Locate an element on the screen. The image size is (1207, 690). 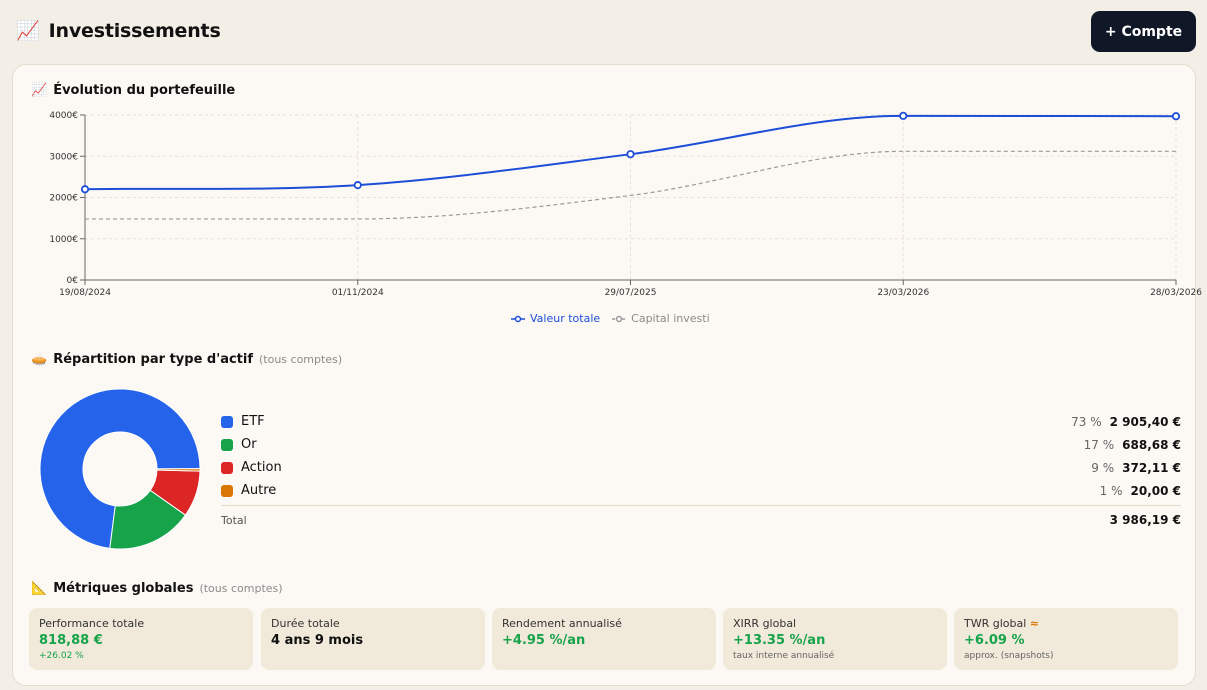
allocation-amount: 20,00 € is located at coordinates (1155, 490).